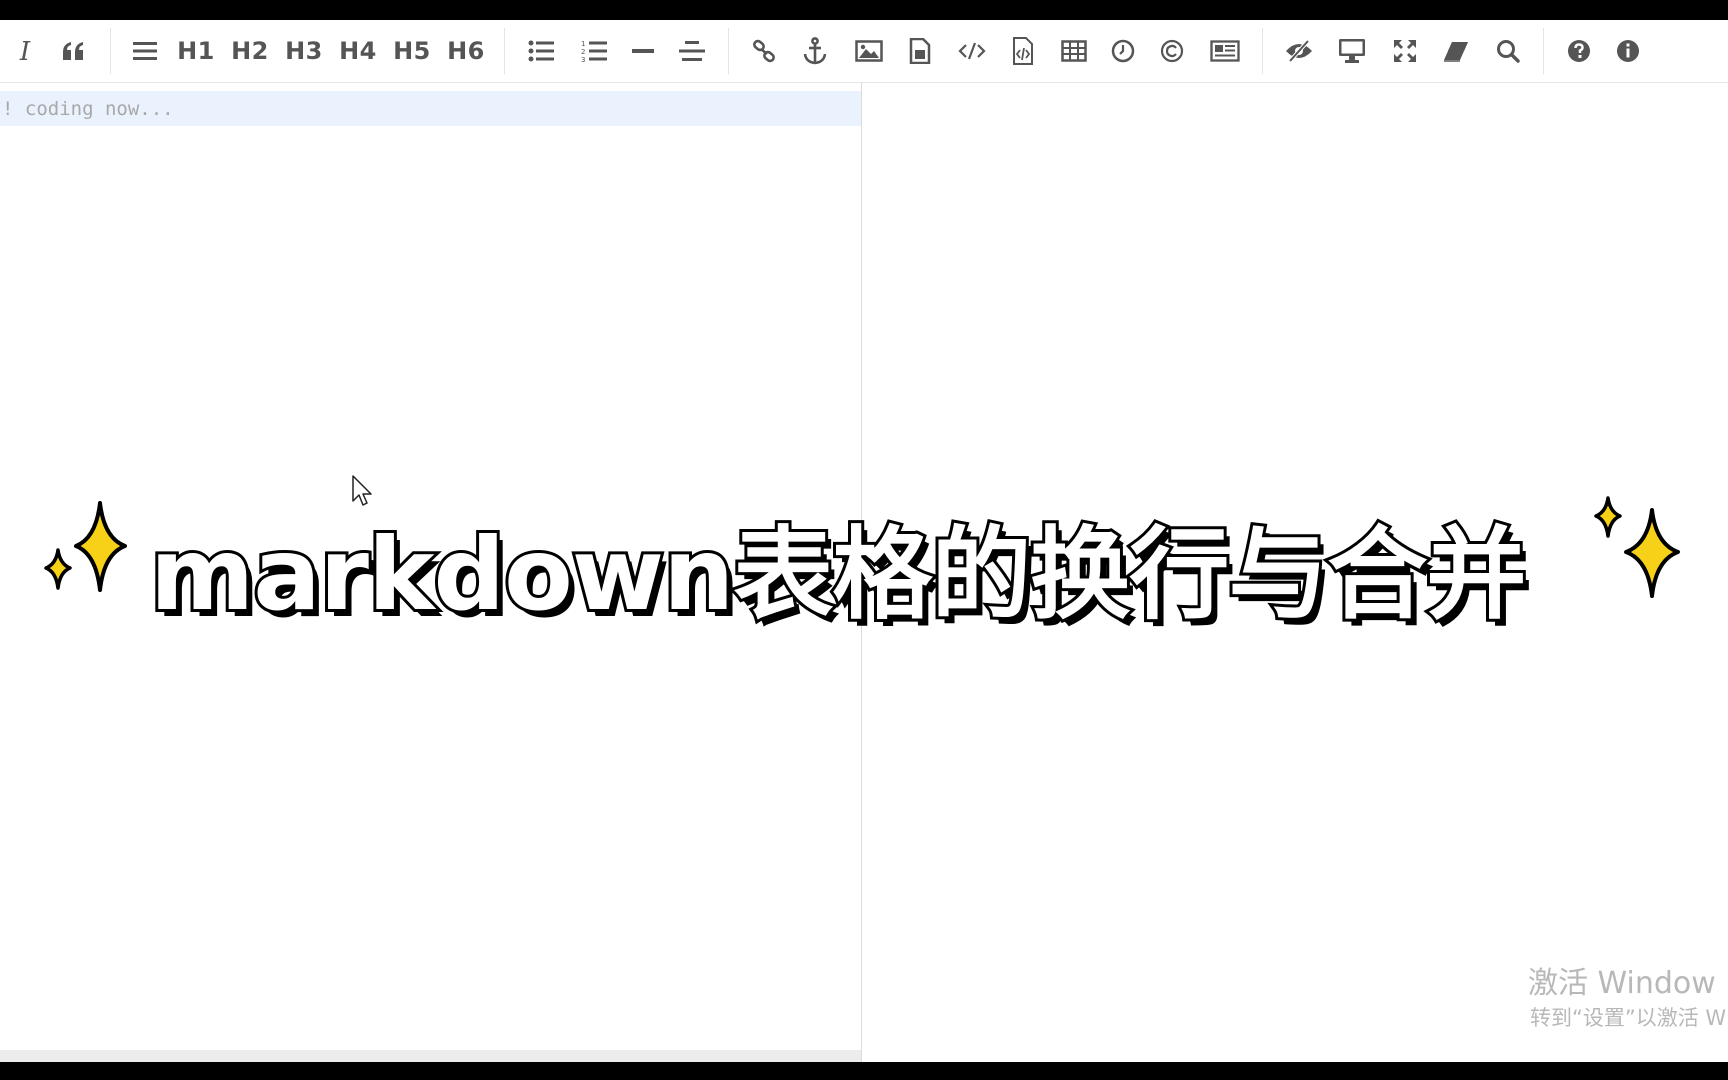 This screenshot has height=1080, width=1728. I want to click on heading-3-label: H3, so click(304, 51).